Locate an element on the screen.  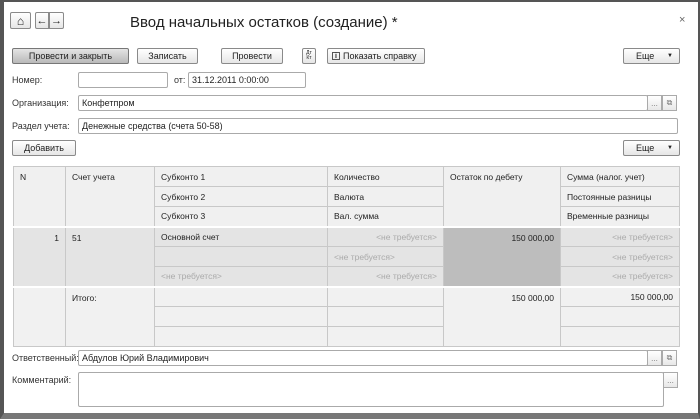
header-currency-sum: Вал. сумма is located at coordinates (385, 216).